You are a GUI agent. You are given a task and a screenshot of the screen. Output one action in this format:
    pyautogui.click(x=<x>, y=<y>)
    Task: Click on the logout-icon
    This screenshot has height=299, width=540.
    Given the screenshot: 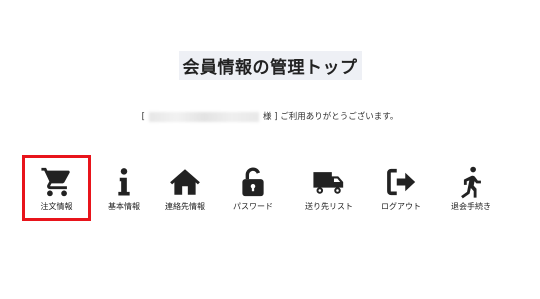 What is the action you would take?
    pyautogui.click(x=401, y=182)
    